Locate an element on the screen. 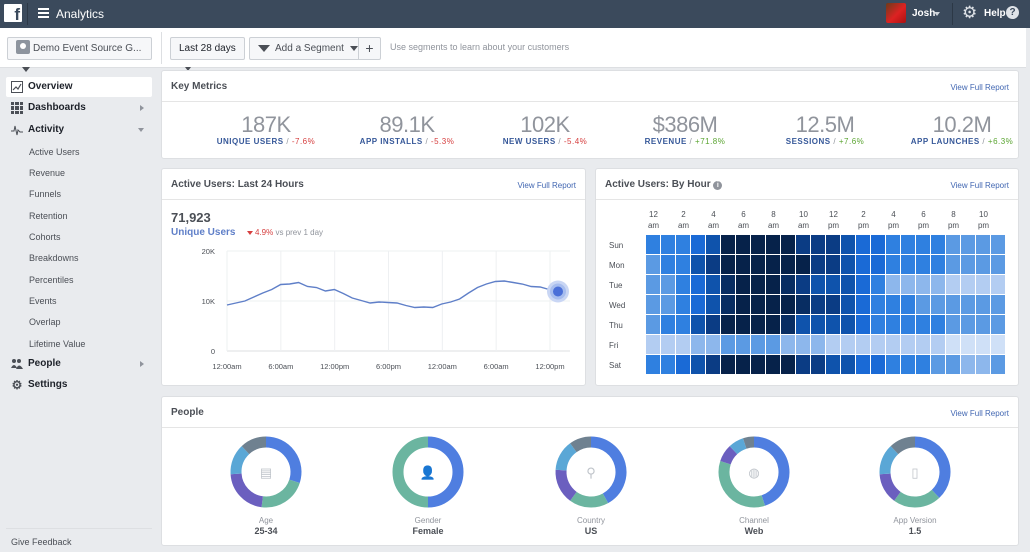  donut-country: ⚲ Country US is located at coordinates (591, 485).